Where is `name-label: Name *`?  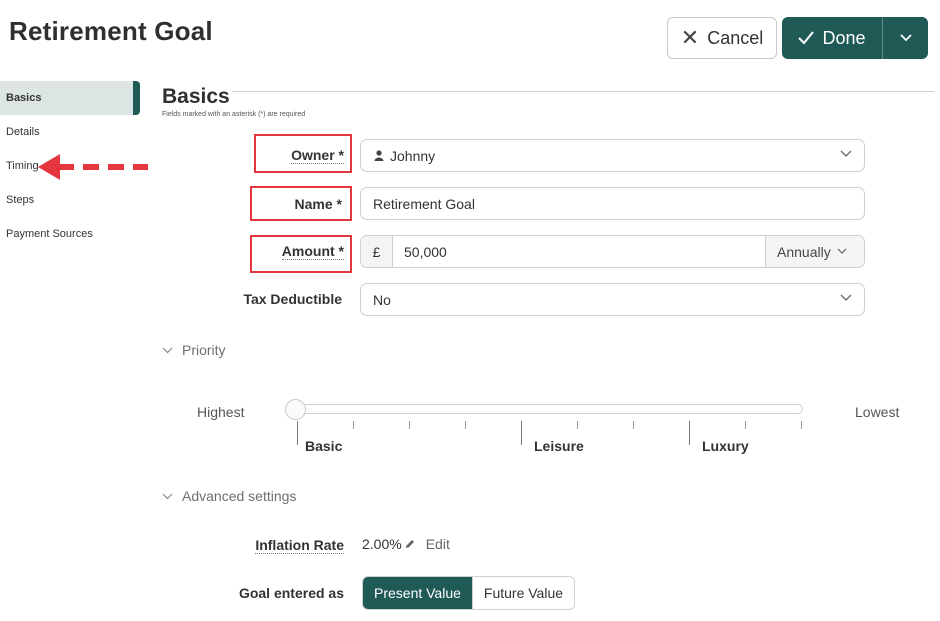
name-label: Name * is located at coordinates (318, 204).